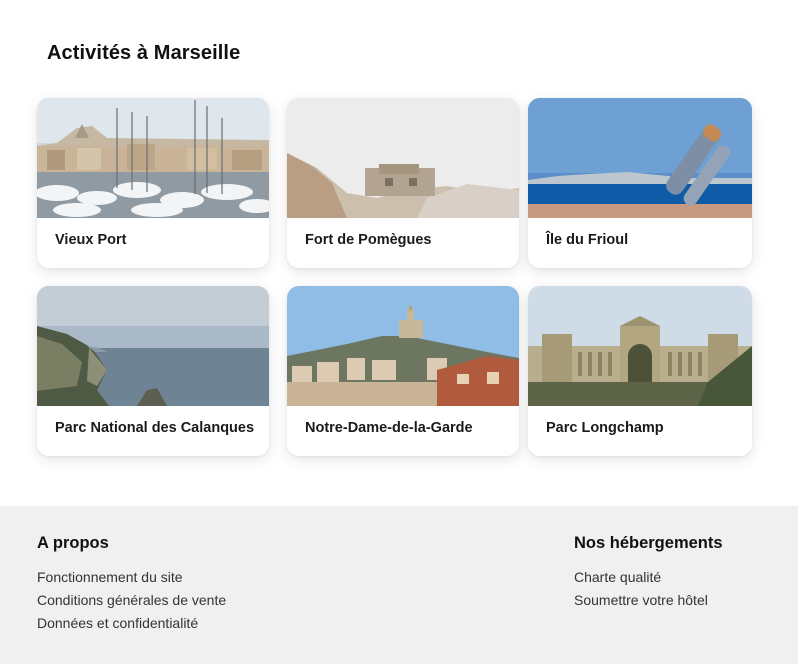 This screenshot has width=798, height=664. What do you see at coordinates (155, 428) in the screenshot?
I see `activity-label: Parc National des Calanques` at bounding box center [155, 428].